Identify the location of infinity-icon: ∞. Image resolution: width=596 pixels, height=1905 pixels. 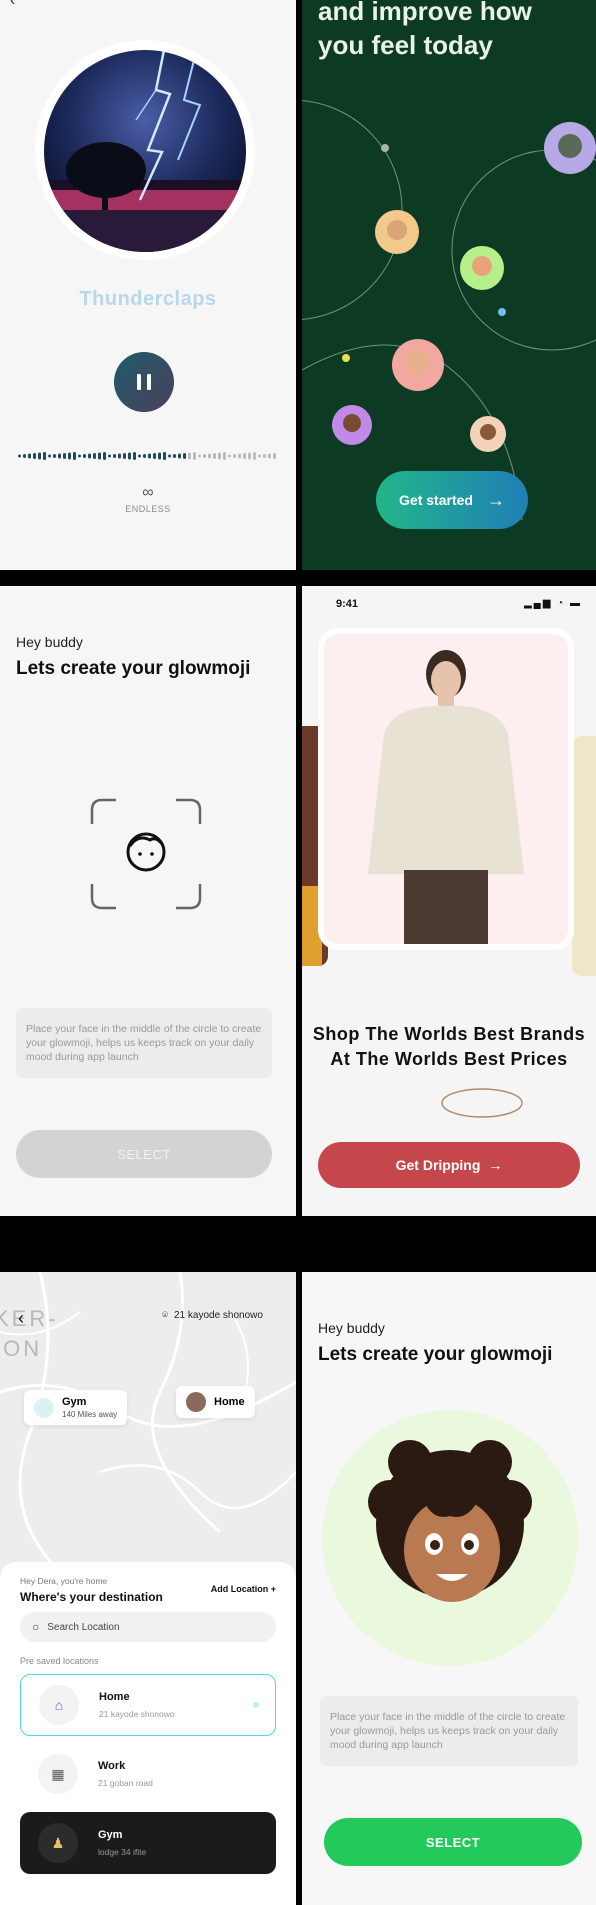
(148, 493).